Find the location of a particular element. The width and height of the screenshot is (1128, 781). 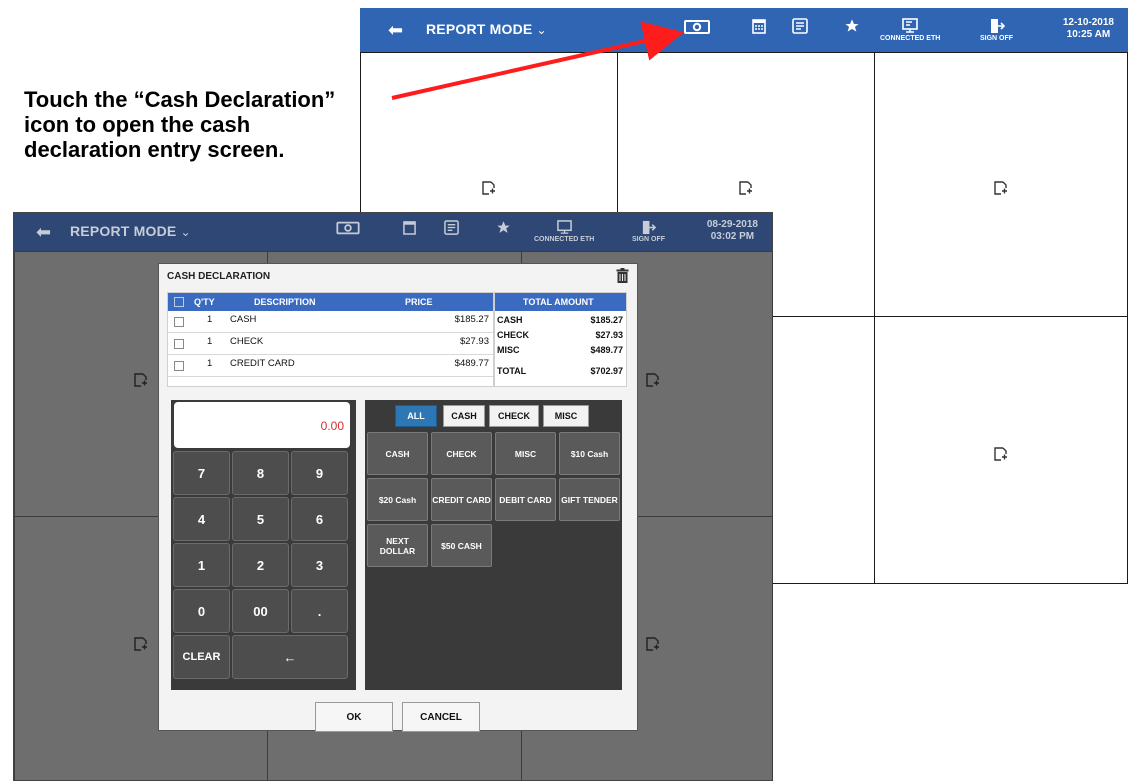

key-decimal: . is located at coordinates (319, 611).